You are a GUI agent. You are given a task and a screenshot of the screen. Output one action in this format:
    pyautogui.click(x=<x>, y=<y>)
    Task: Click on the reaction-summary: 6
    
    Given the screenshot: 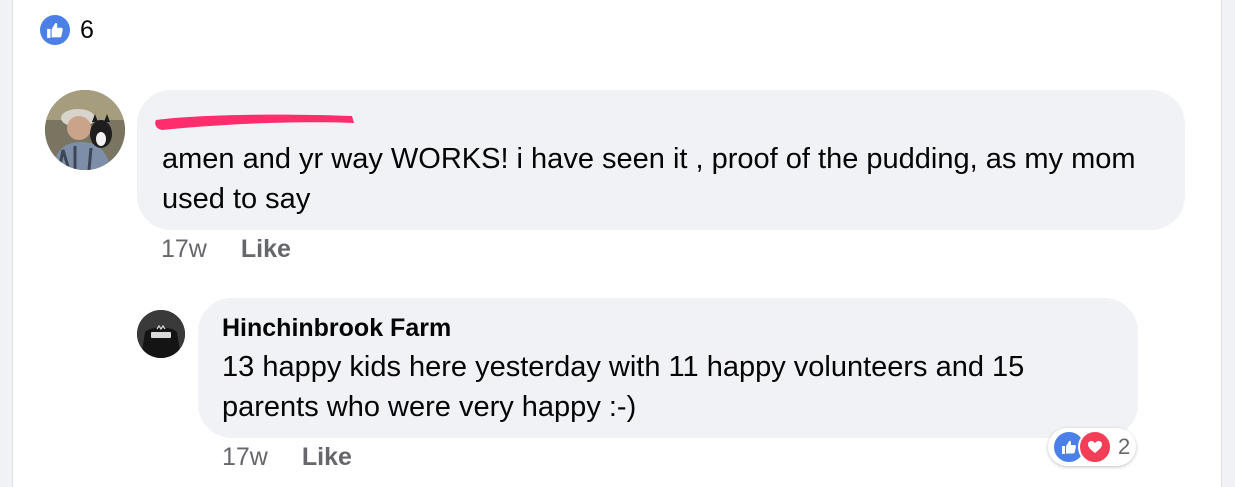 What is the action you would take?
    pyautogui.click(x=67, y=30)
    